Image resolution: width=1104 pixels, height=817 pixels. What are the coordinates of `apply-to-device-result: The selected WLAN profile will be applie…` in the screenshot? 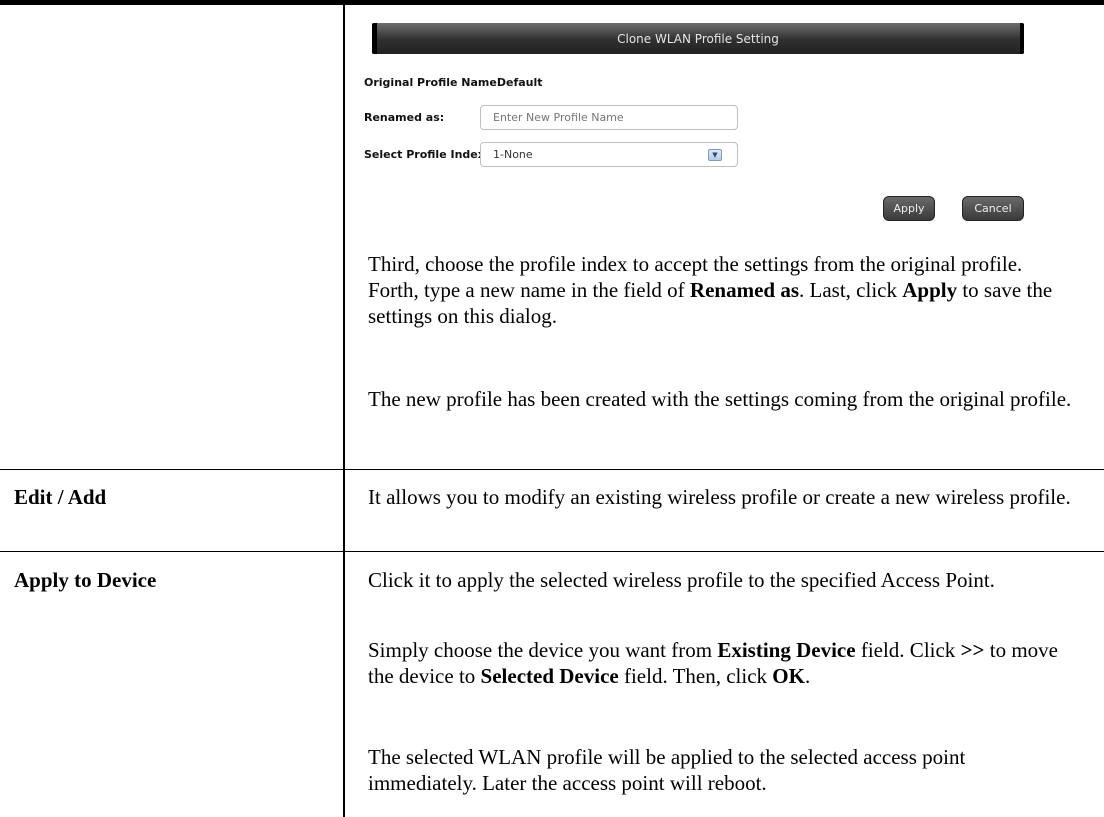 It's located at (667, 770).